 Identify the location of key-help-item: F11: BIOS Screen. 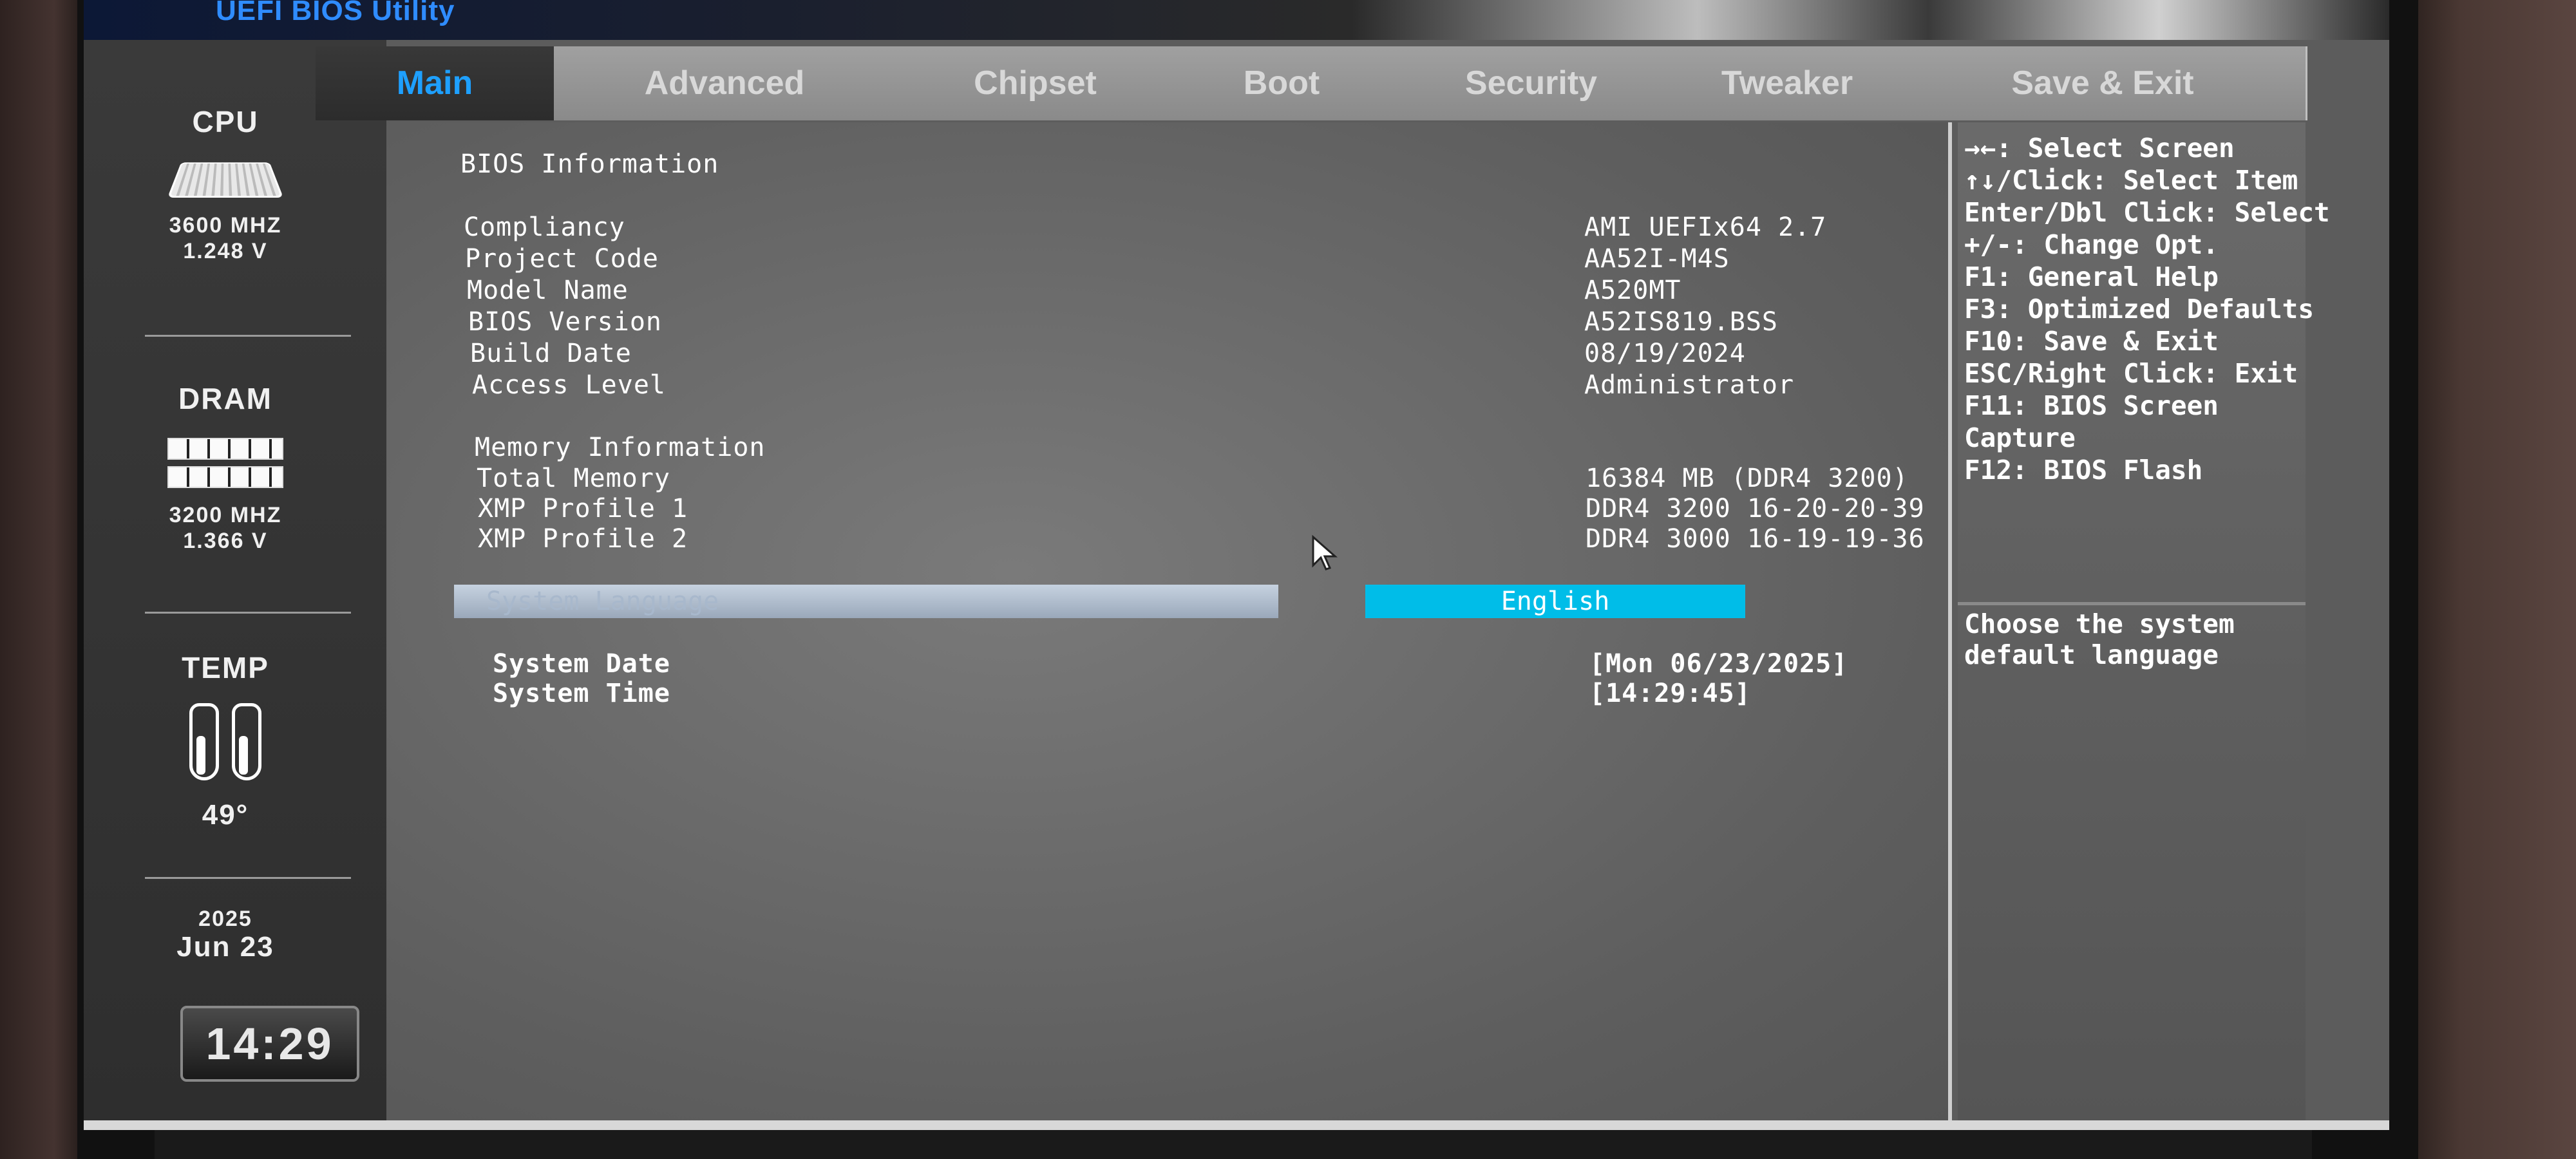
(2091, 405).